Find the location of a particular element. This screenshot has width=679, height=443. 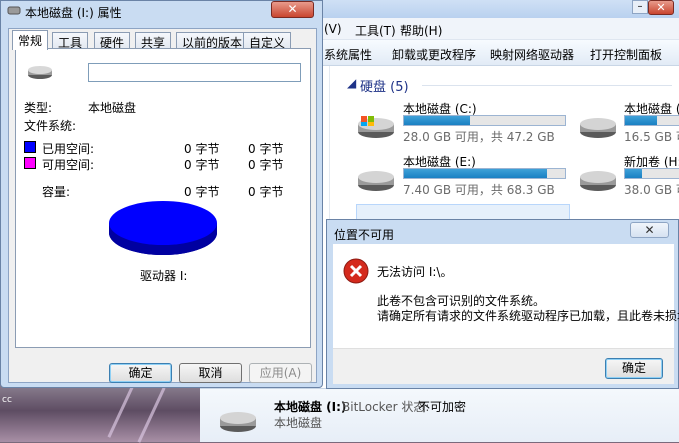

capacity-size: 0 字节 is located at coordinates (266, 192).